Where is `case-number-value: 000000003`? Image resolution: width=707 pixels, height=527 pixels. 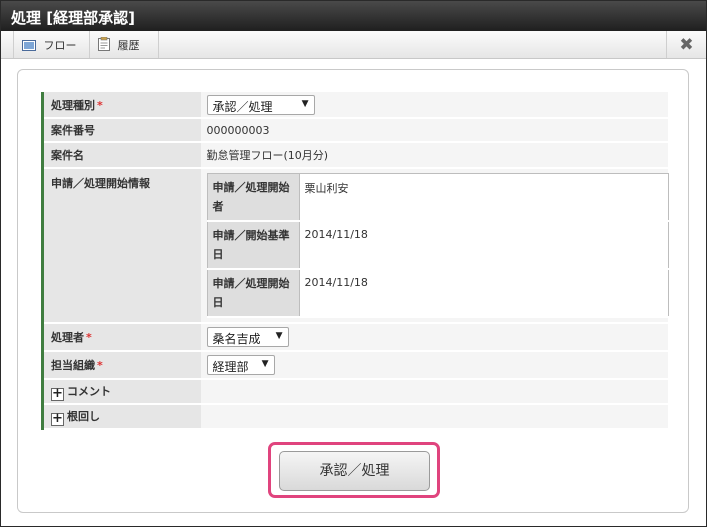 case-number-value: 000000003 is located at coordinates (434, 130).